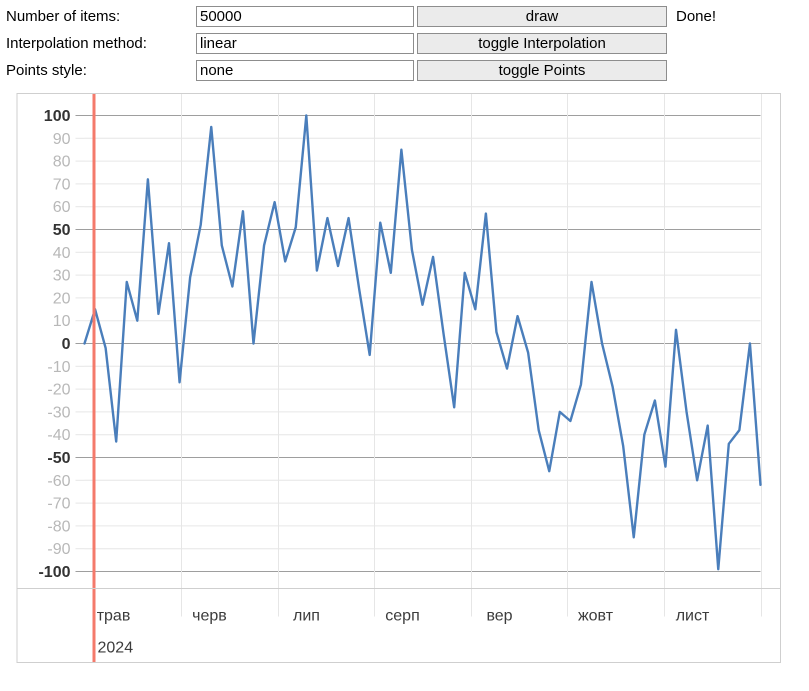 The height and width of the screenshot is (691, 809). What do you see at coordinates (57, 116) in the screenshot?
I see `y-tick-label: 100` at bounding box center [57, 116].